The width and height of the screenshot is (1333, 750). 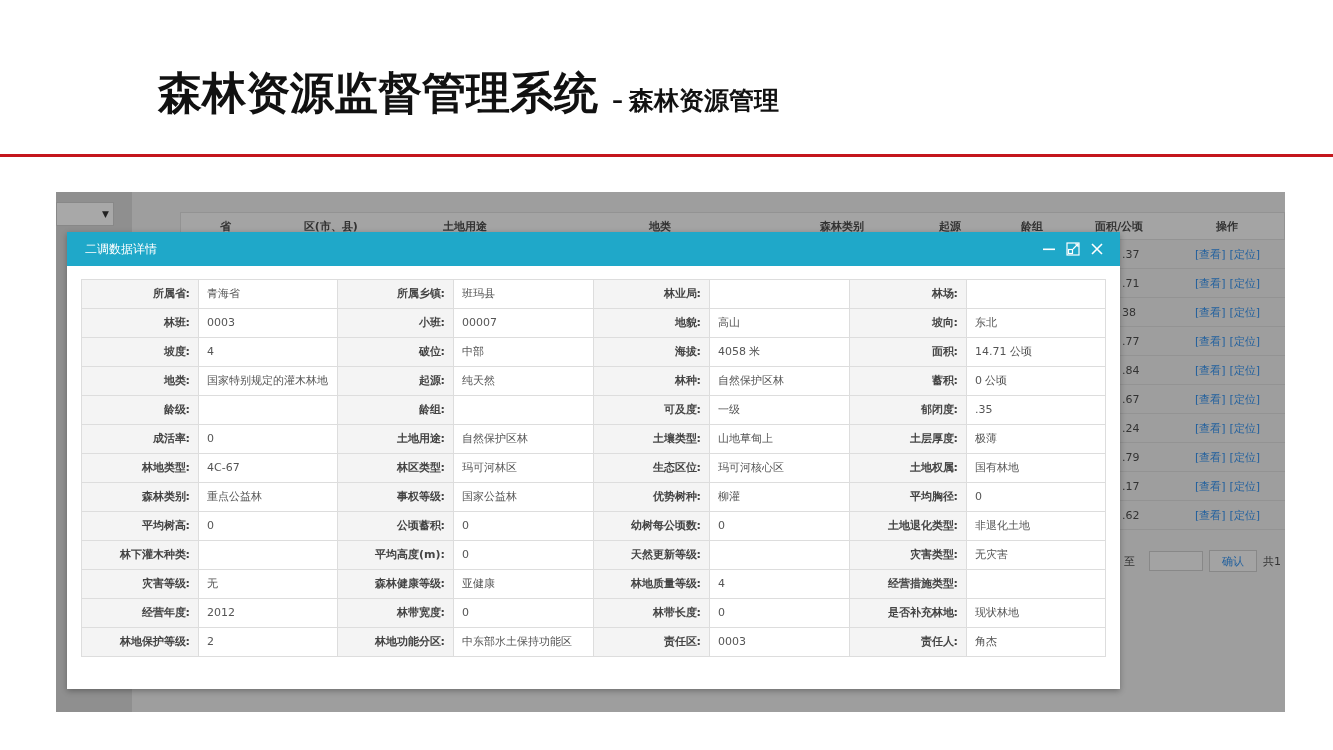 I want to click on field-label: 林班:, so click(x=140, y=323).